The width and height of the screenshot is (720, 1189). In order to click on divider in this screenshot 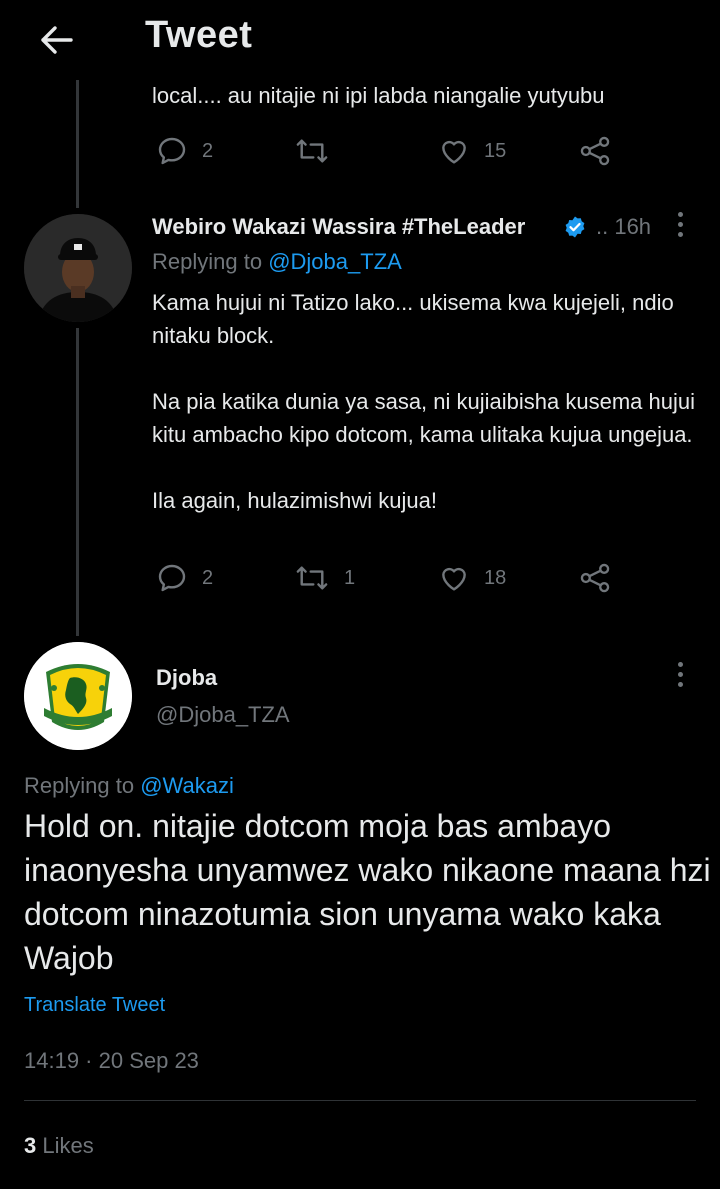, I will do `click(360, 1100)`.